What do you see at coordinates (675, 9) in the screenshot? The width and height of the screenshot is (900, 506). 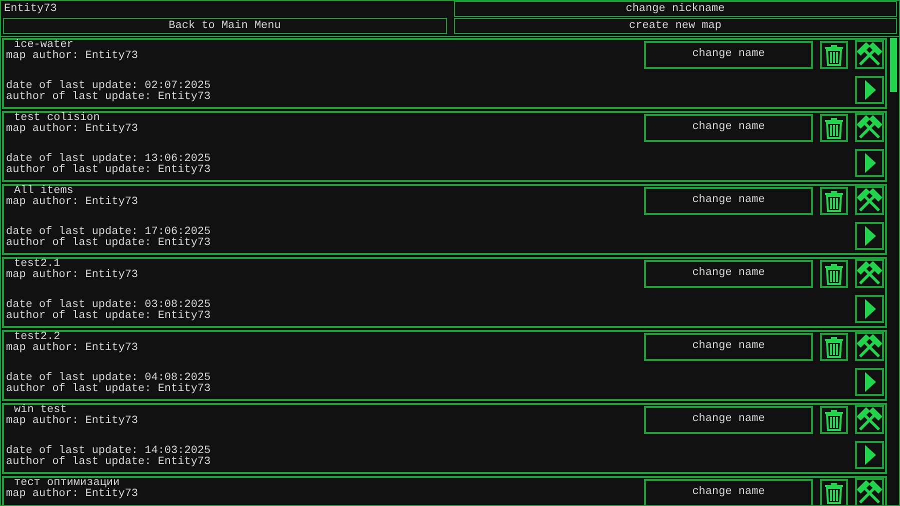 I see `change-nickname-button: change nickname` at bounding box center [675, 9].